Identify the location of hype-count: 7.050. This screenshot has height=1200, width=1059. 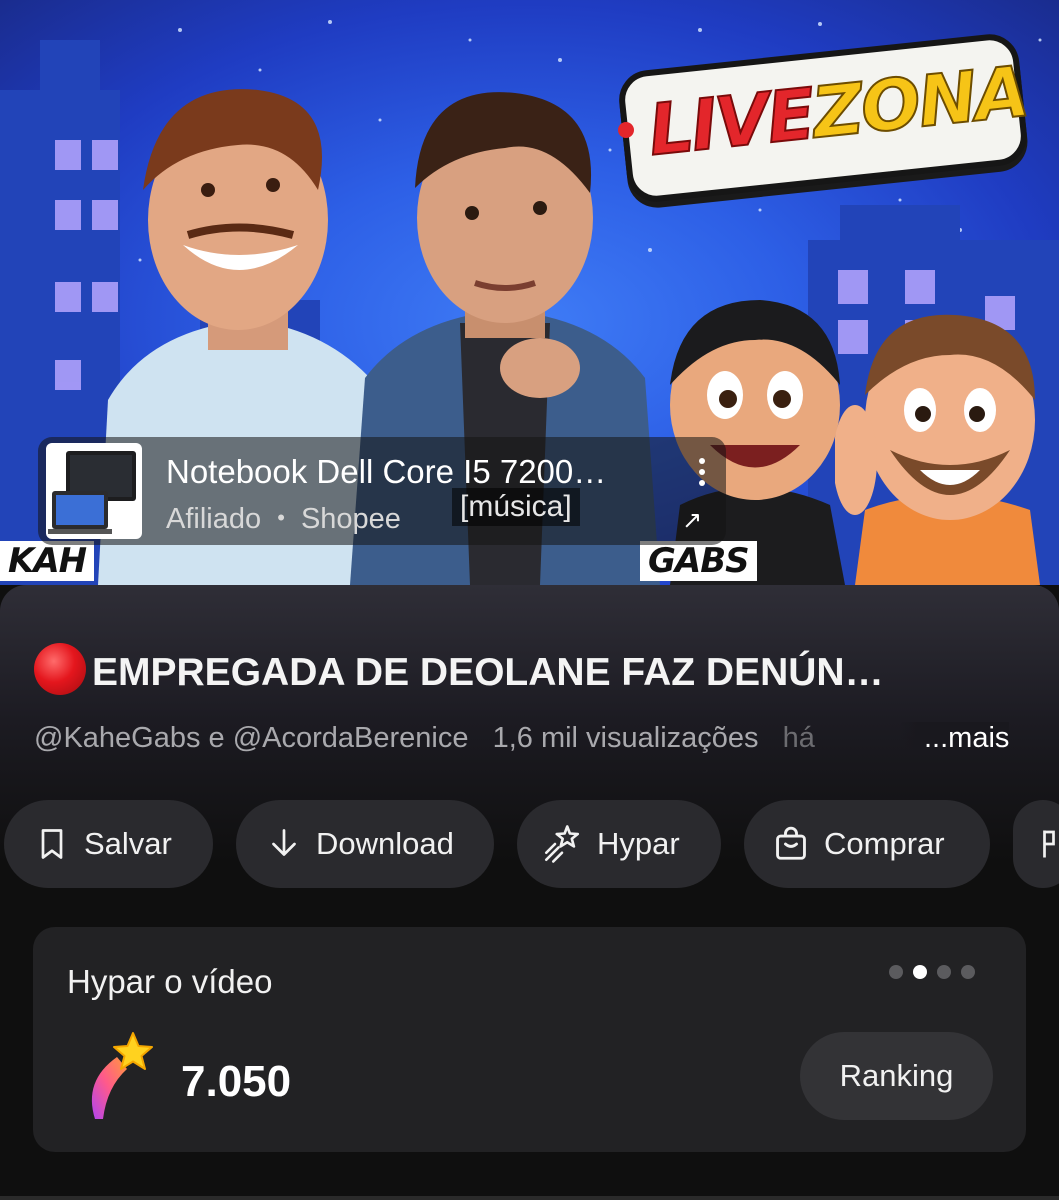
(236, 1081).